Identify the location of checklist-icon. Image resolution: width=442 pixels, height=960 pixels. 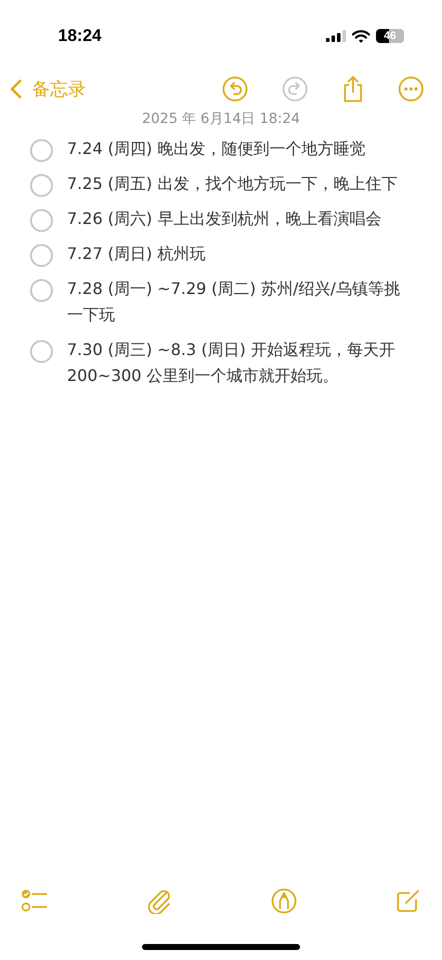
(35, 901).